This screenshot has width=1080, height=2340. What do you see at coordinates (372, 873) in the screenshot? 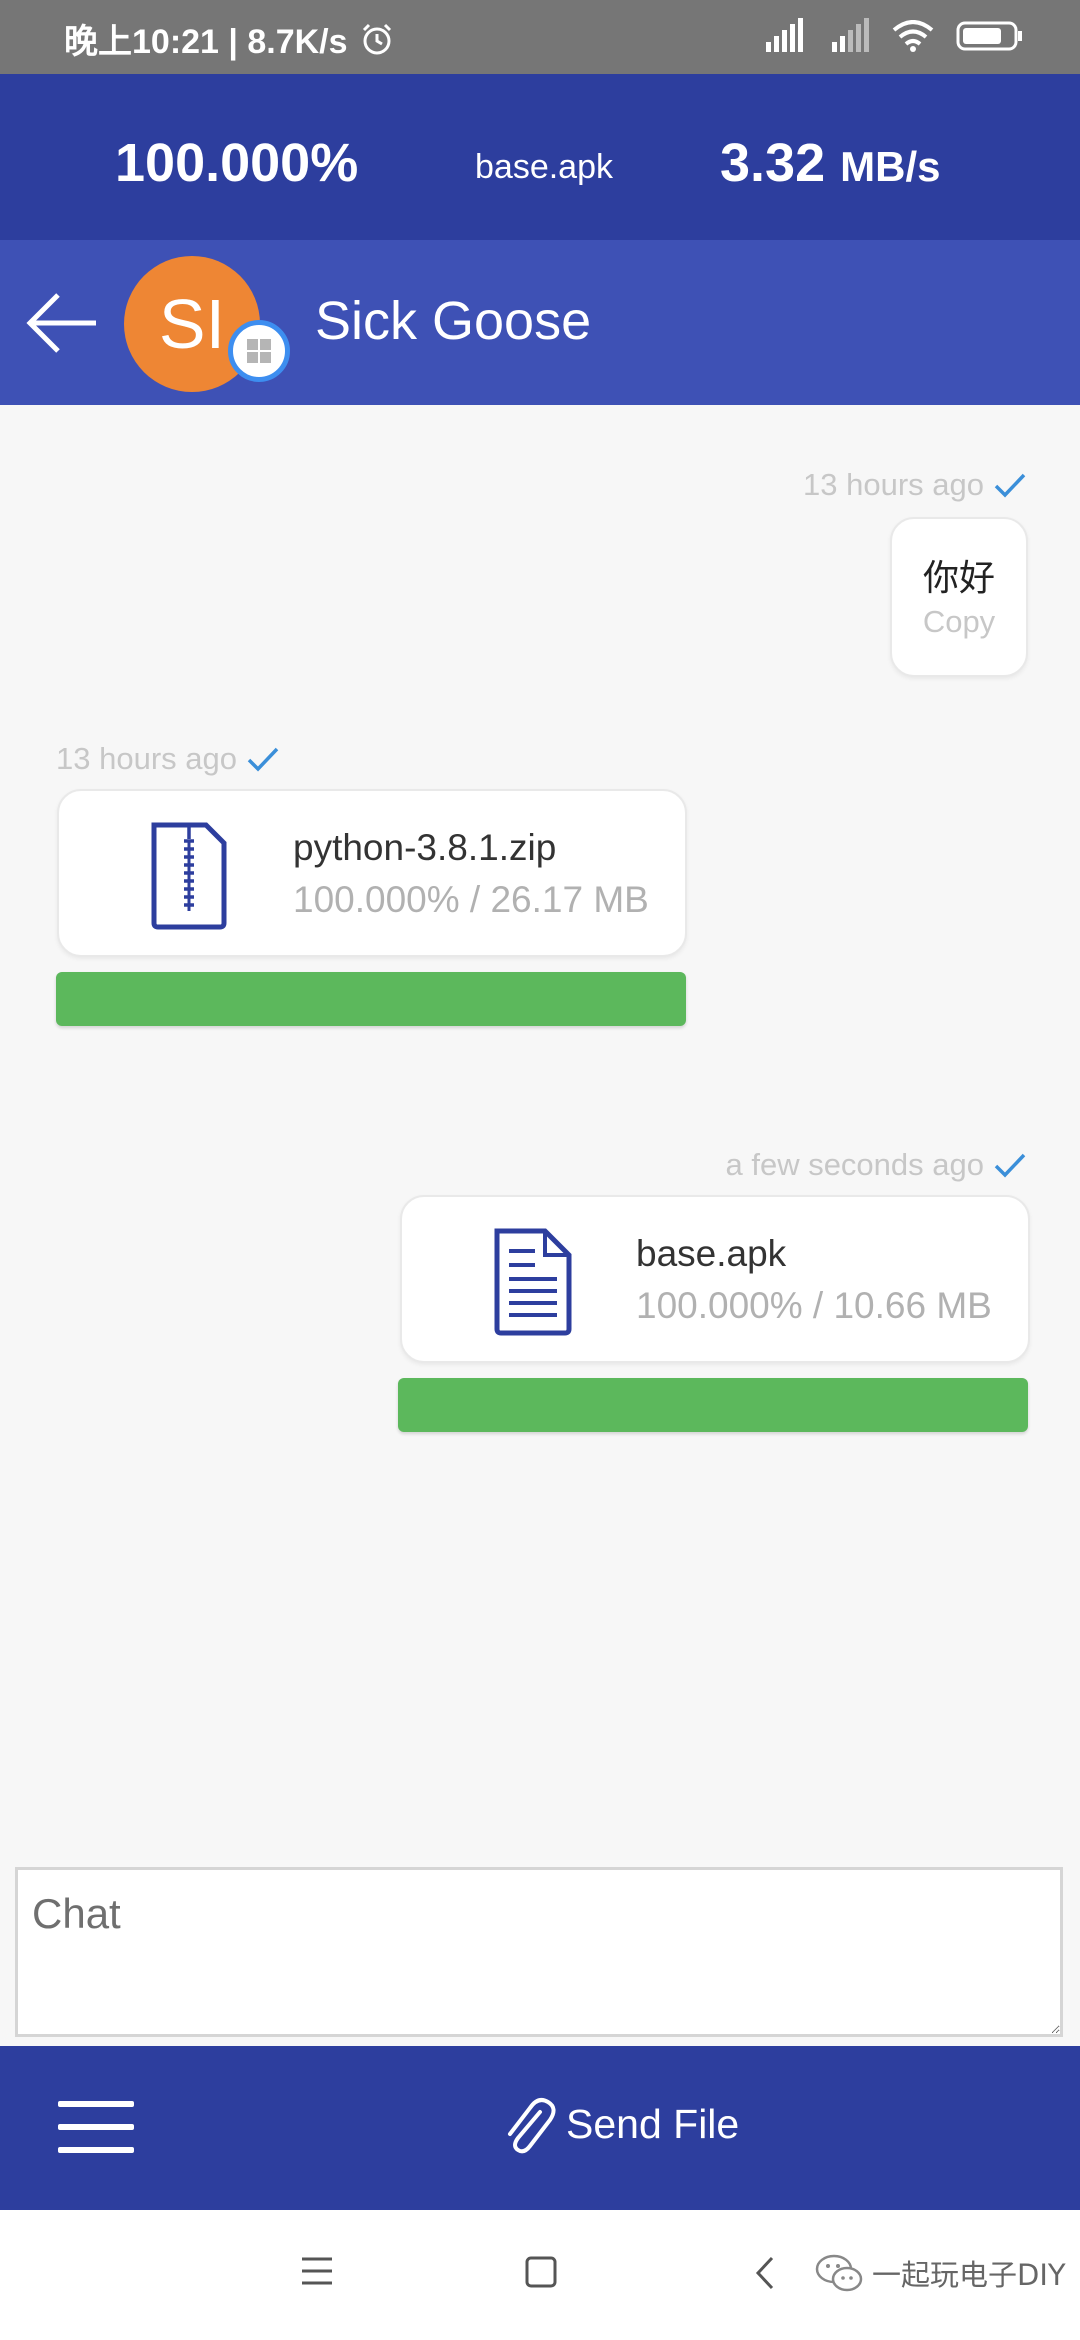
I see `file-message-bubble: python-3.8.1.zip 100.000% / 26.17 MB` at bounding box center [372, 873].